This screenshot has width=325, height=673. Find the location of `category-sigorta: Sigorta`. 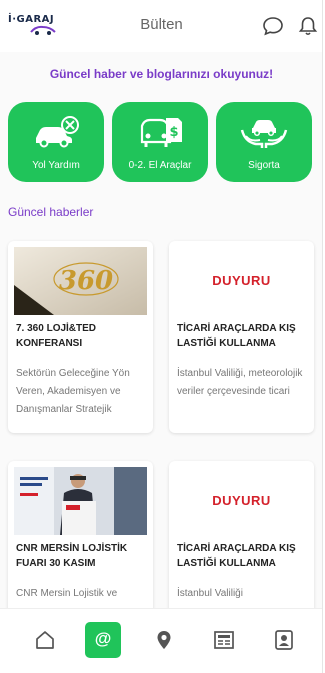

category-sigorta: Sigorta is located at coordinates (264, 142).